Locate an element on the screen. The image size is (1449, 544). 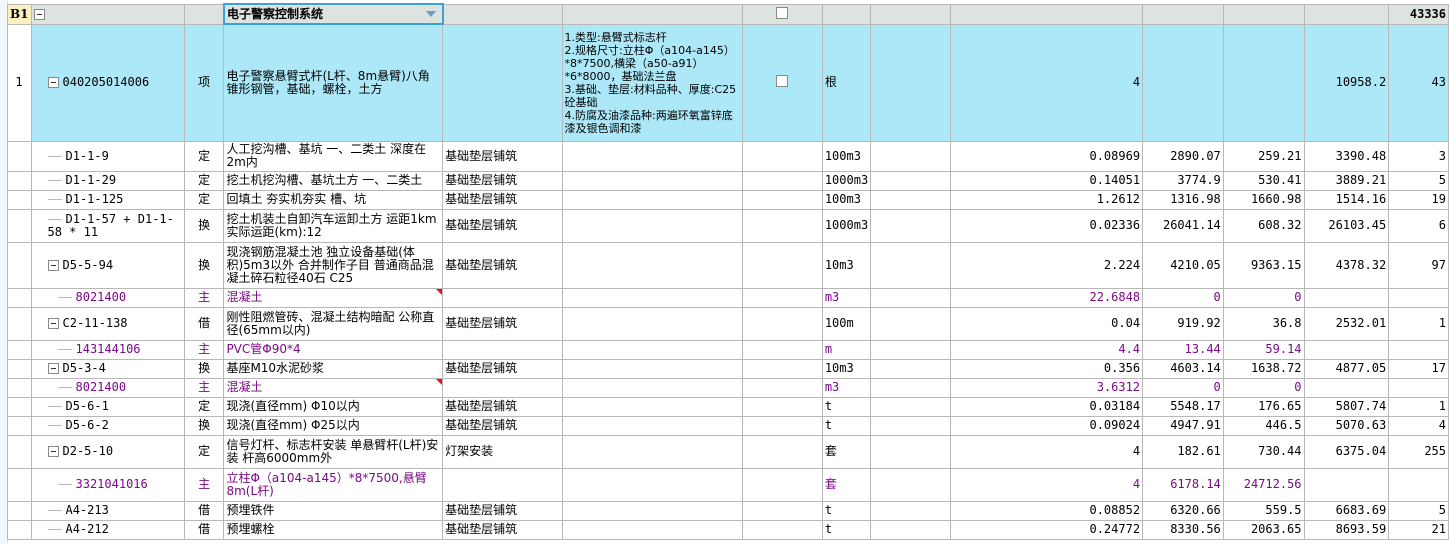
row-name: 回填土 夯实机夯实 槽、坑 is located at coordinates (333, 199).